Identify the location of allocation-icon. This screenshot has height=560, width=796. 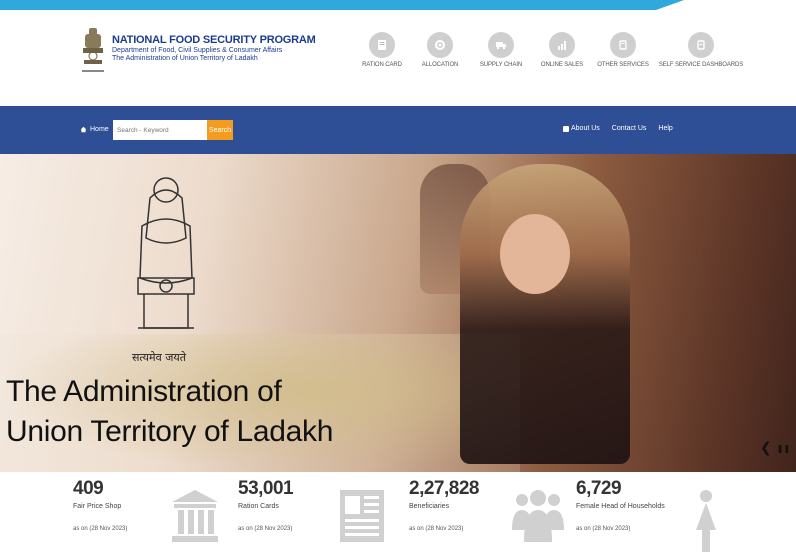
(440, 45).